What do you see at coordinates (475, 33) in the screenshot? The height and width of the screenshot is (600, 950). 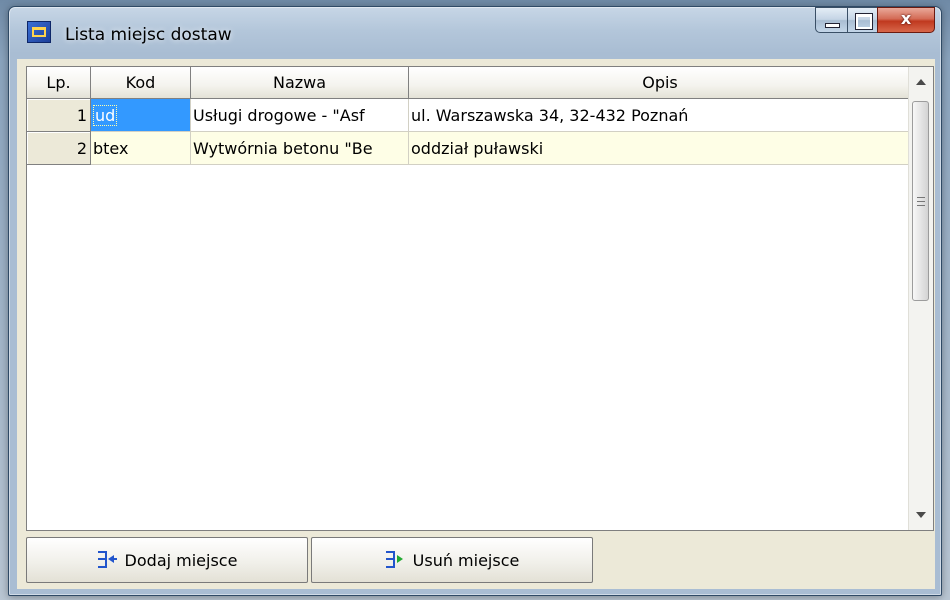 I see `title-bar: Lista miejsc dostaw x` at bounding box center [475, 33].